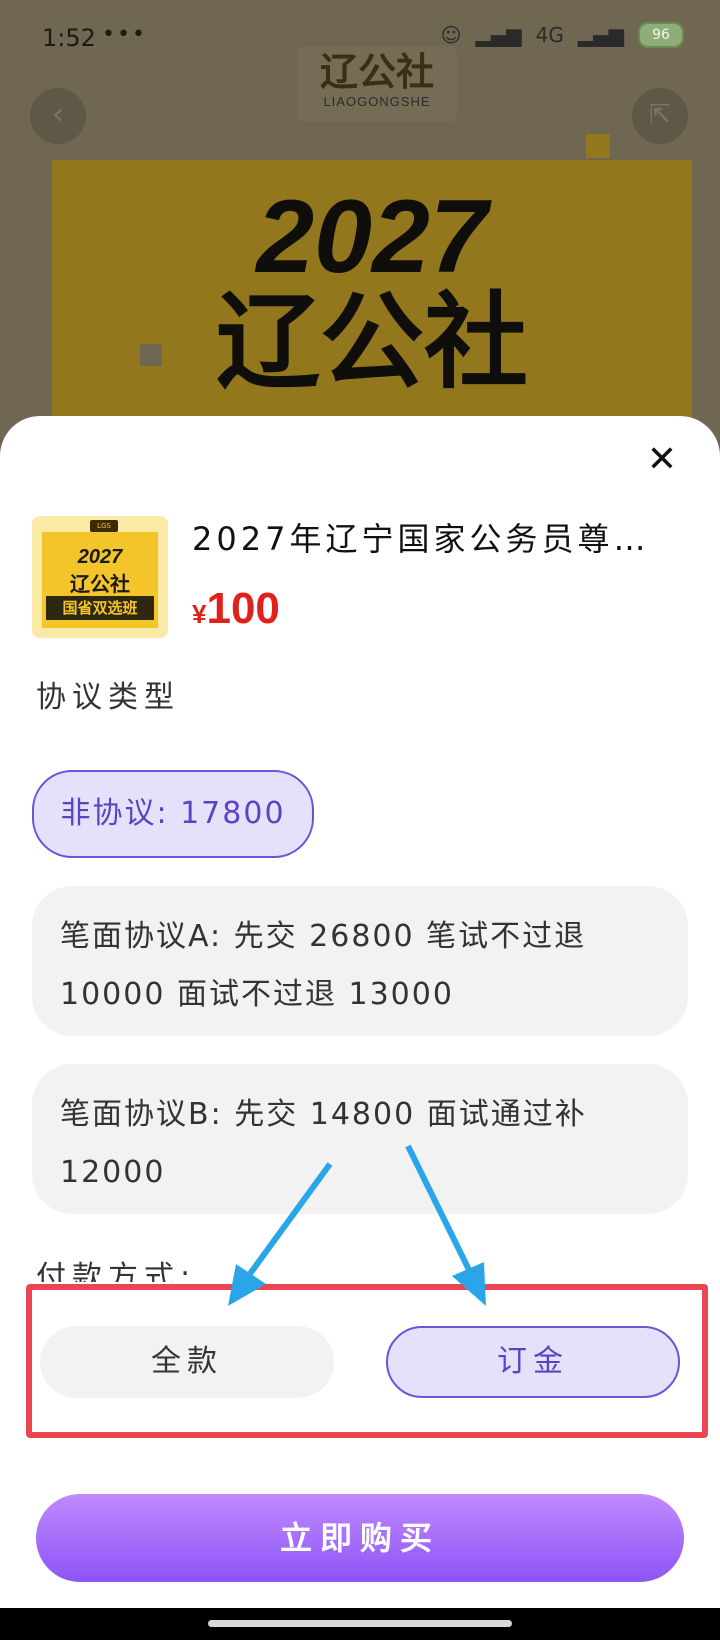 The width and height of the screenshot is (720, 1640). I want to click on payment-option-label: 全款, so click(187, 1361).